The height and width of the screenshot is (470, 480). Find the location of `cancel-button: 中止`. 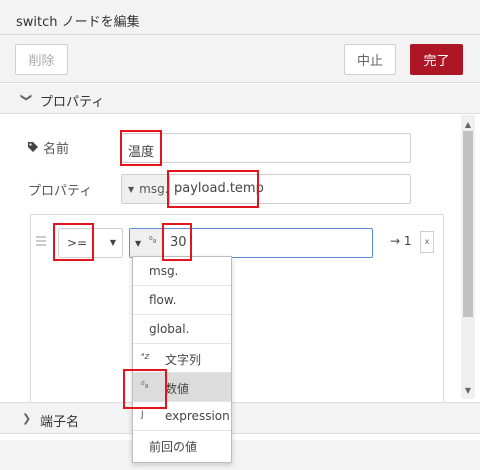

cancel-button: 中止 is located at coordinates (370, 59).